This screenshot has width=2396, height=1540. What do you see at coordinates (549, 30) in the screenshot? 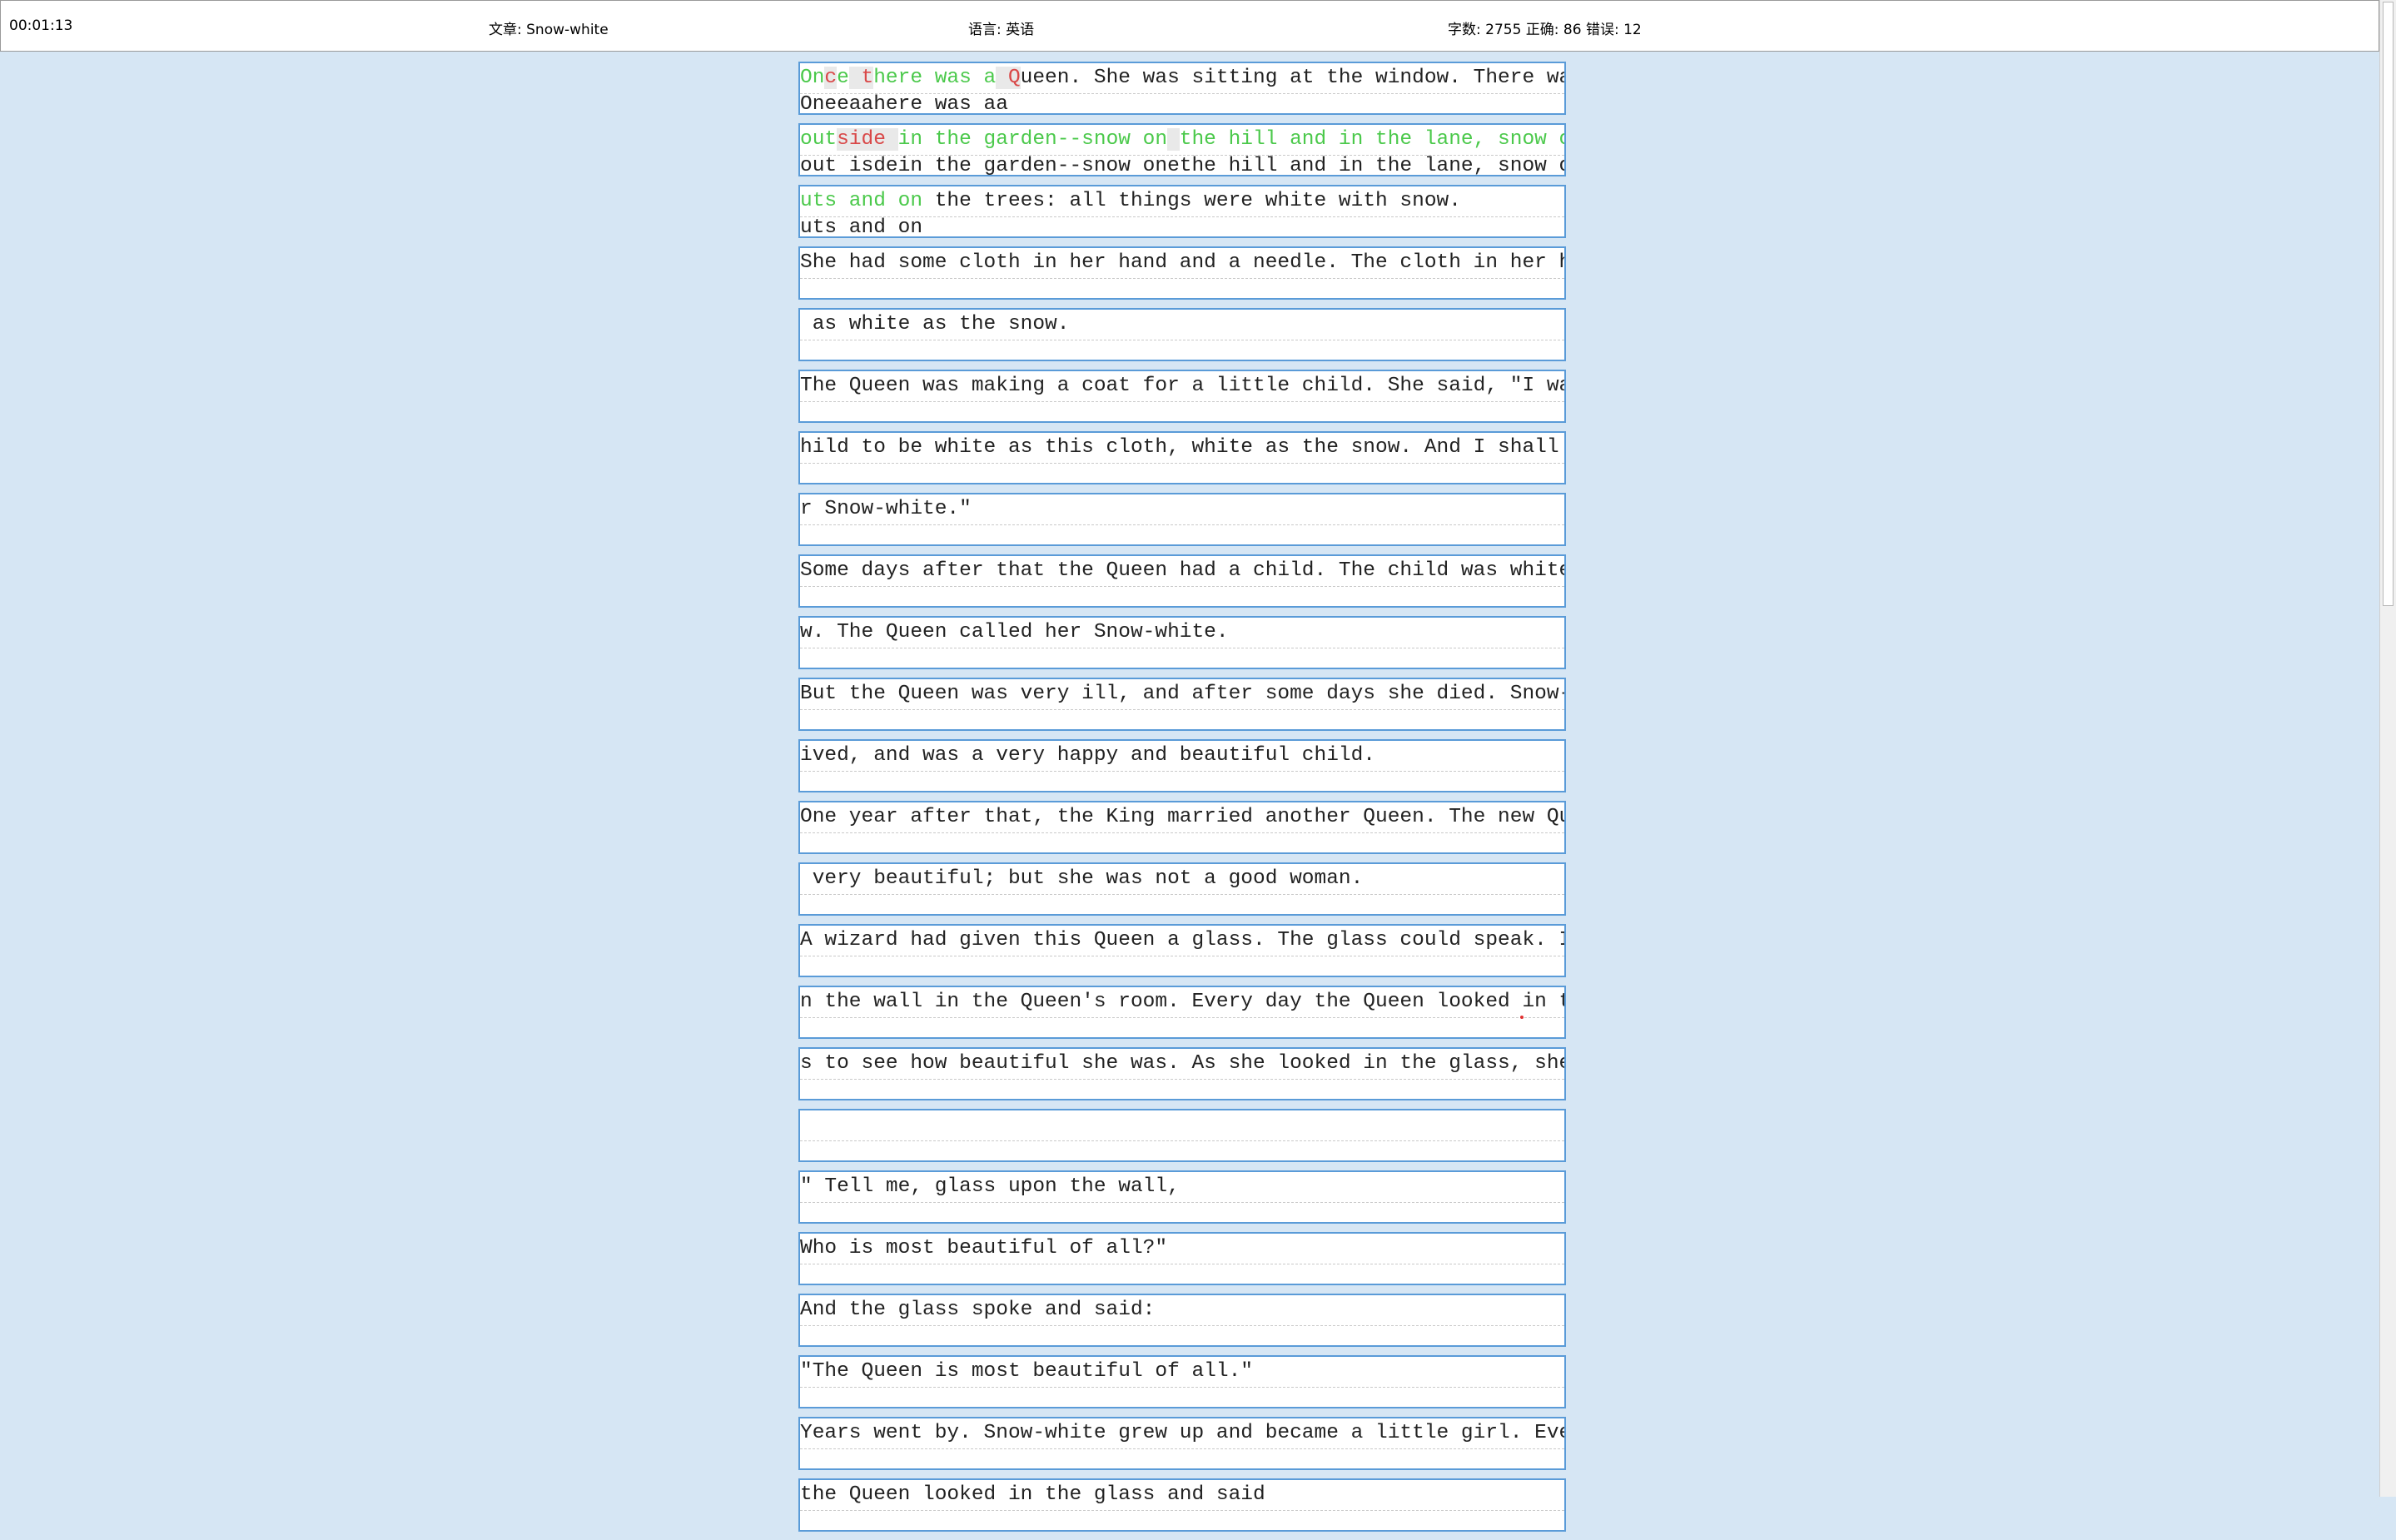
I see `article-title: 文章: Snow-white` at bounding box center [549, 30].